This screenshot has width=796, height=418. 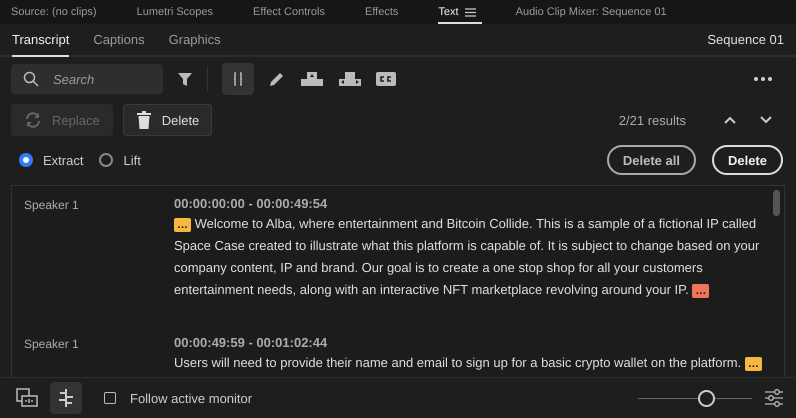 What do you see at coordinates (730, 120) in the screenshot?
I see `chevron-up-icon` at bounding box center [730, 120].